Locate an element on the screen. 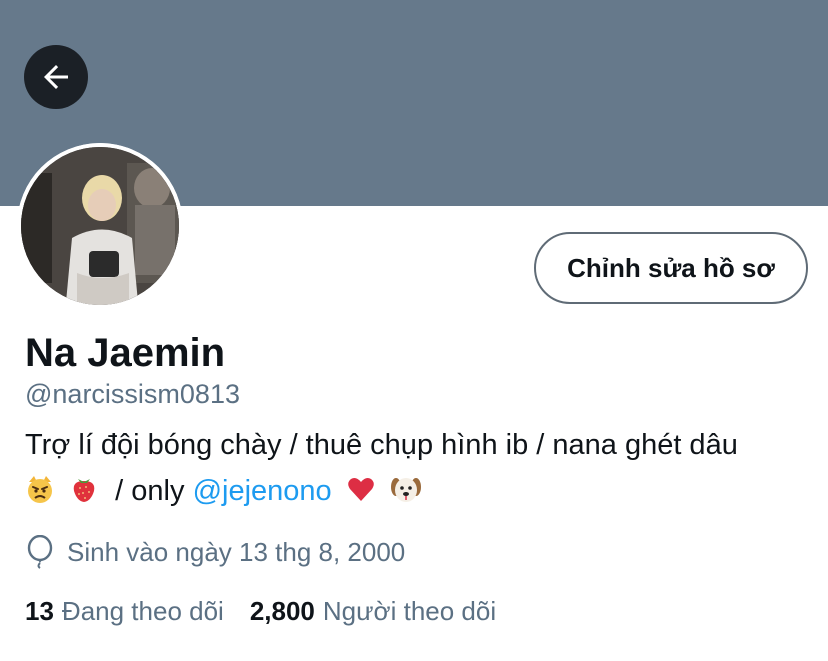  mention-link: @jejenono is located at coordinates (262, 491).